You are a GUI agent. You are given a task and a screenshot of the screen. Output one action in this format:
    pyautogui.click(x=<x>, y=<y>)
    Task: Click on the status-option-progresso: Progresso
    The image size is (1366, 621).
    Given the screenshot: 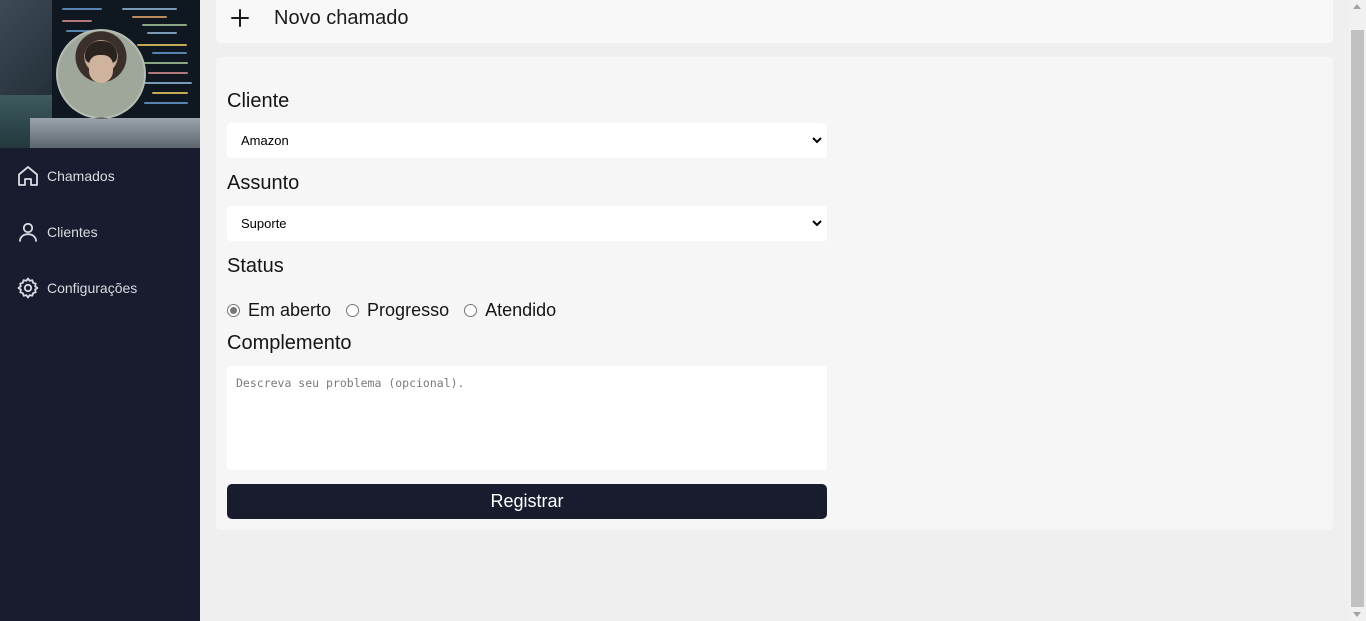 What is the action you would take?
    pyautogui.click(x=397, y=310)
    